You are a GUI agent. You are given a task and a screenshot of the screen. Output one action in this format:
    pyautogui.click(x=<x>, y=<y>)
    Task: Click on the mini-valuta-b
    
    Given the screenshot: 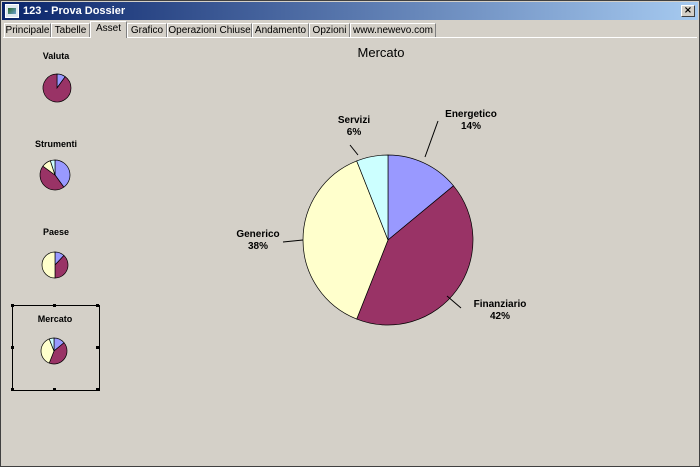 What is the action you would take?
    pyautogui.click(x=57, y=88)
    